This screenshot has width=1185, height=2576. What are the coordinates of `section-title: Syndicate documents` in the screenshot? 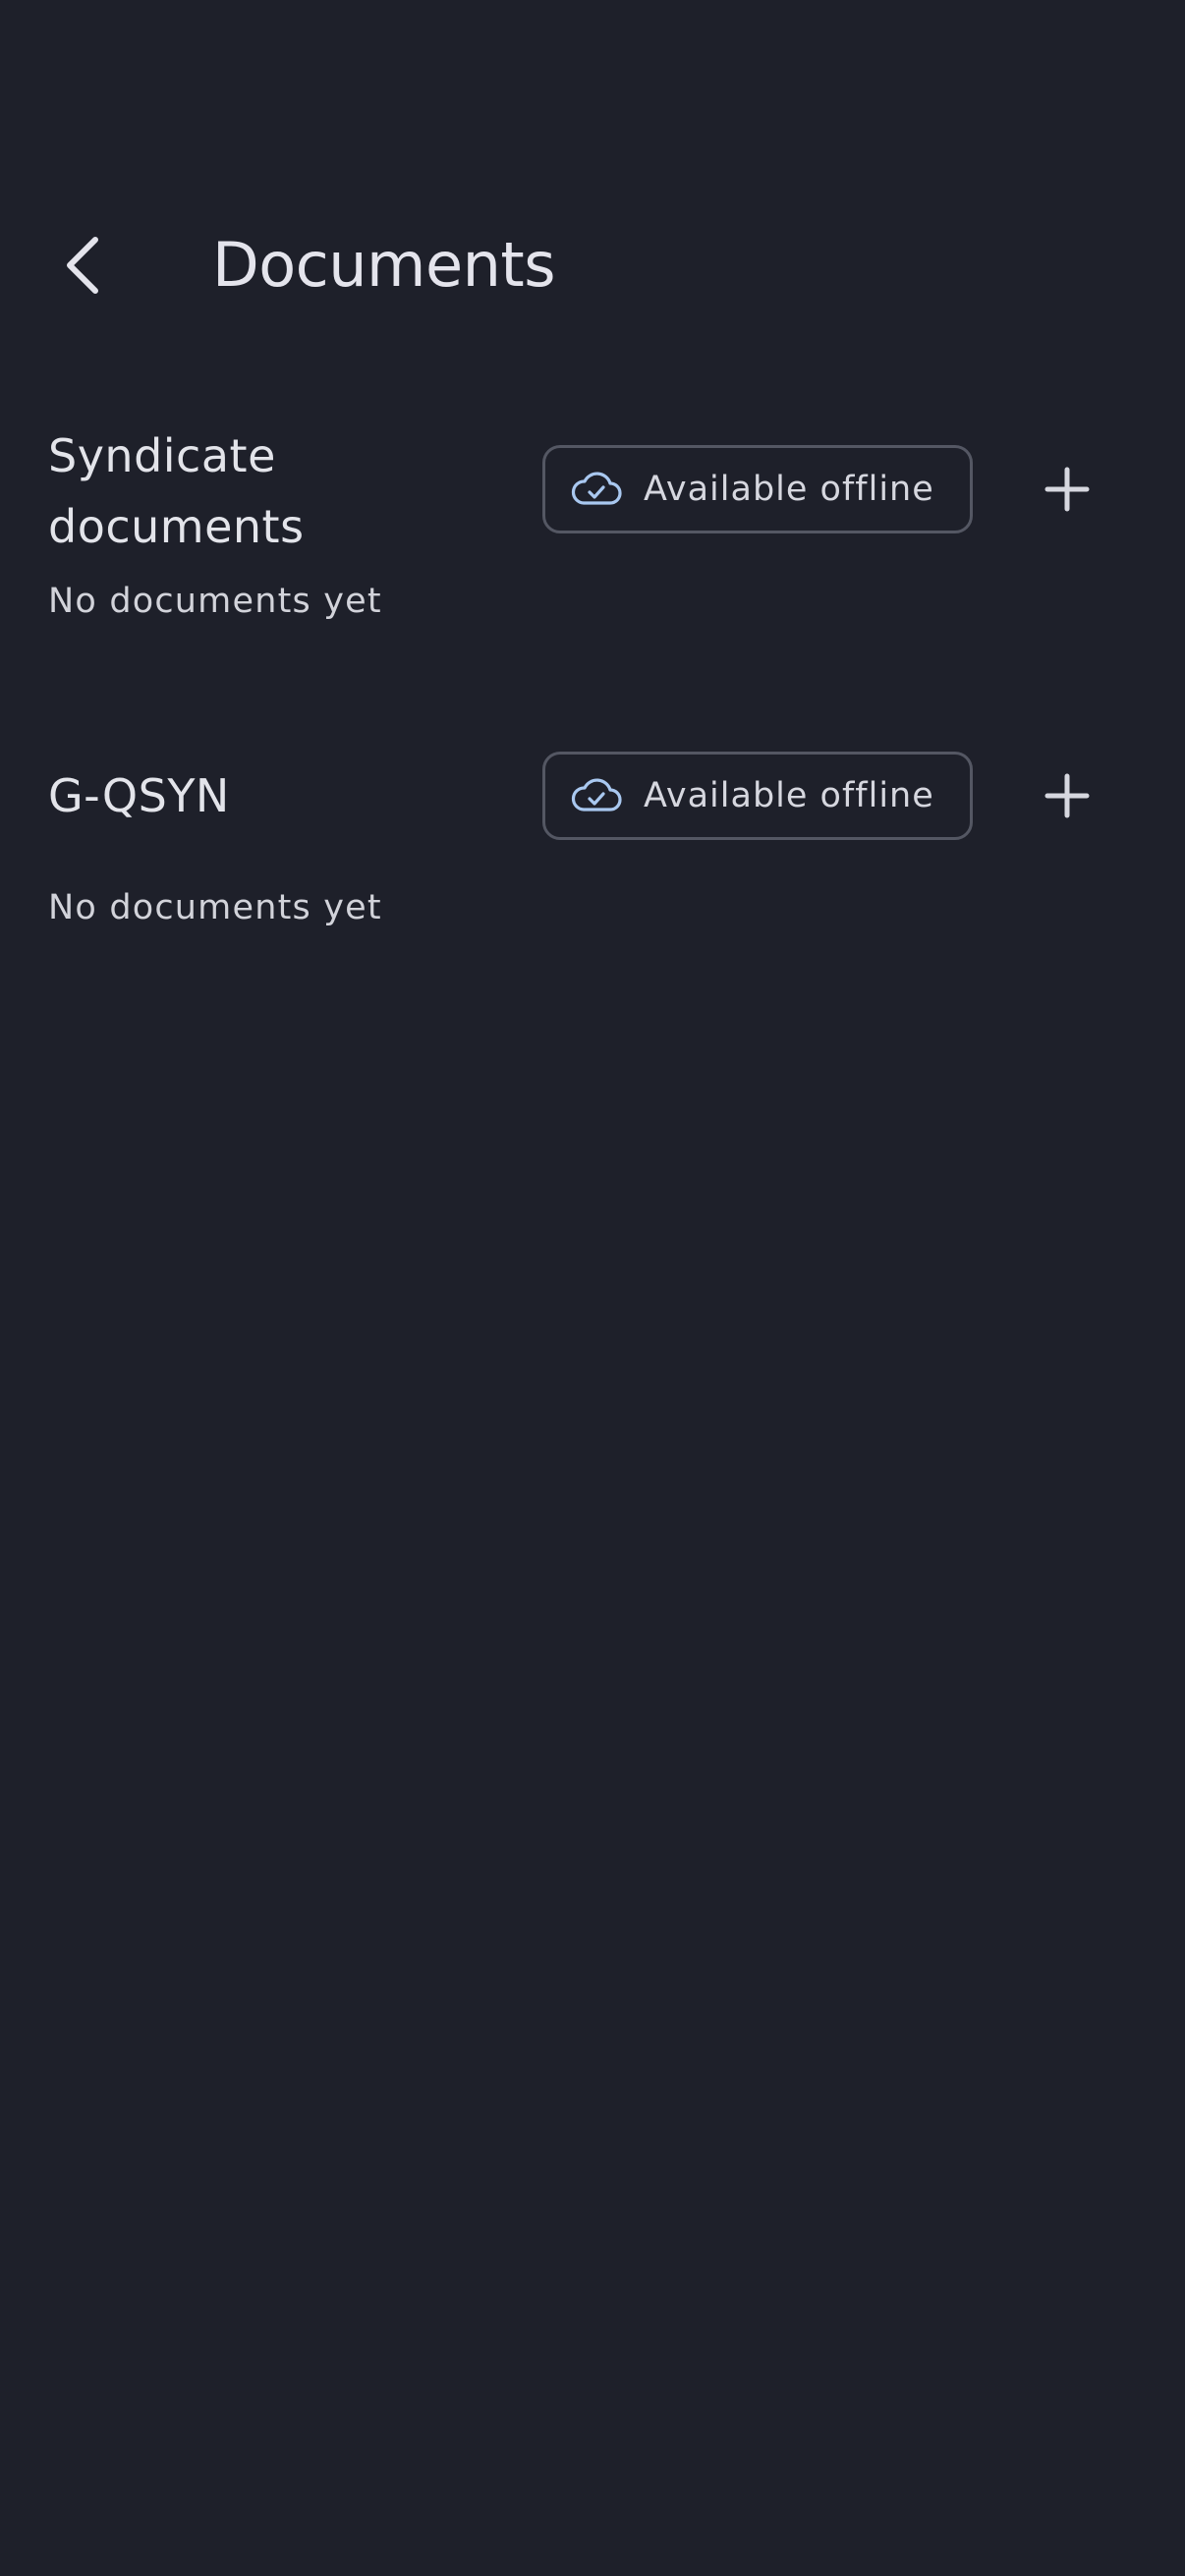 It's located at (177, 491).